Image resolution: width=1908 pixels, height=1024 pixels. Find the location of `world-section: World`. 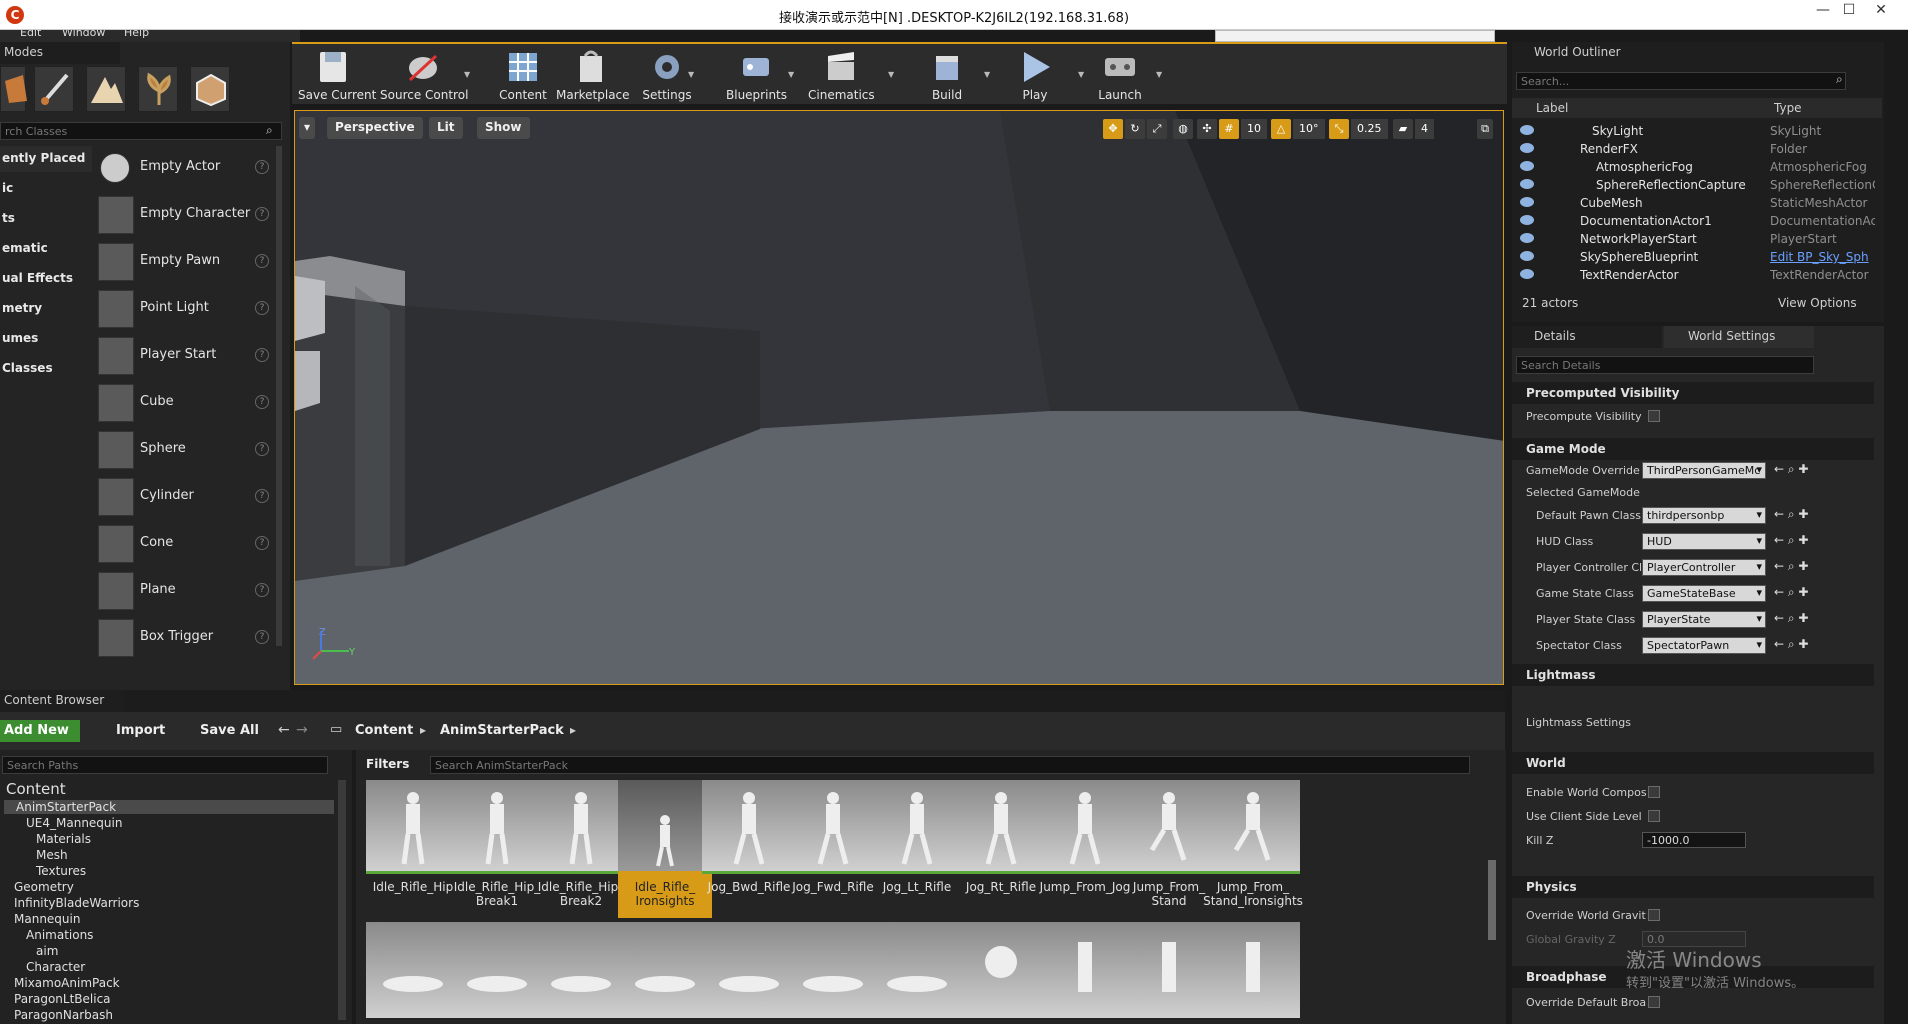

world-section: World is located at coordinates (1693, 763).